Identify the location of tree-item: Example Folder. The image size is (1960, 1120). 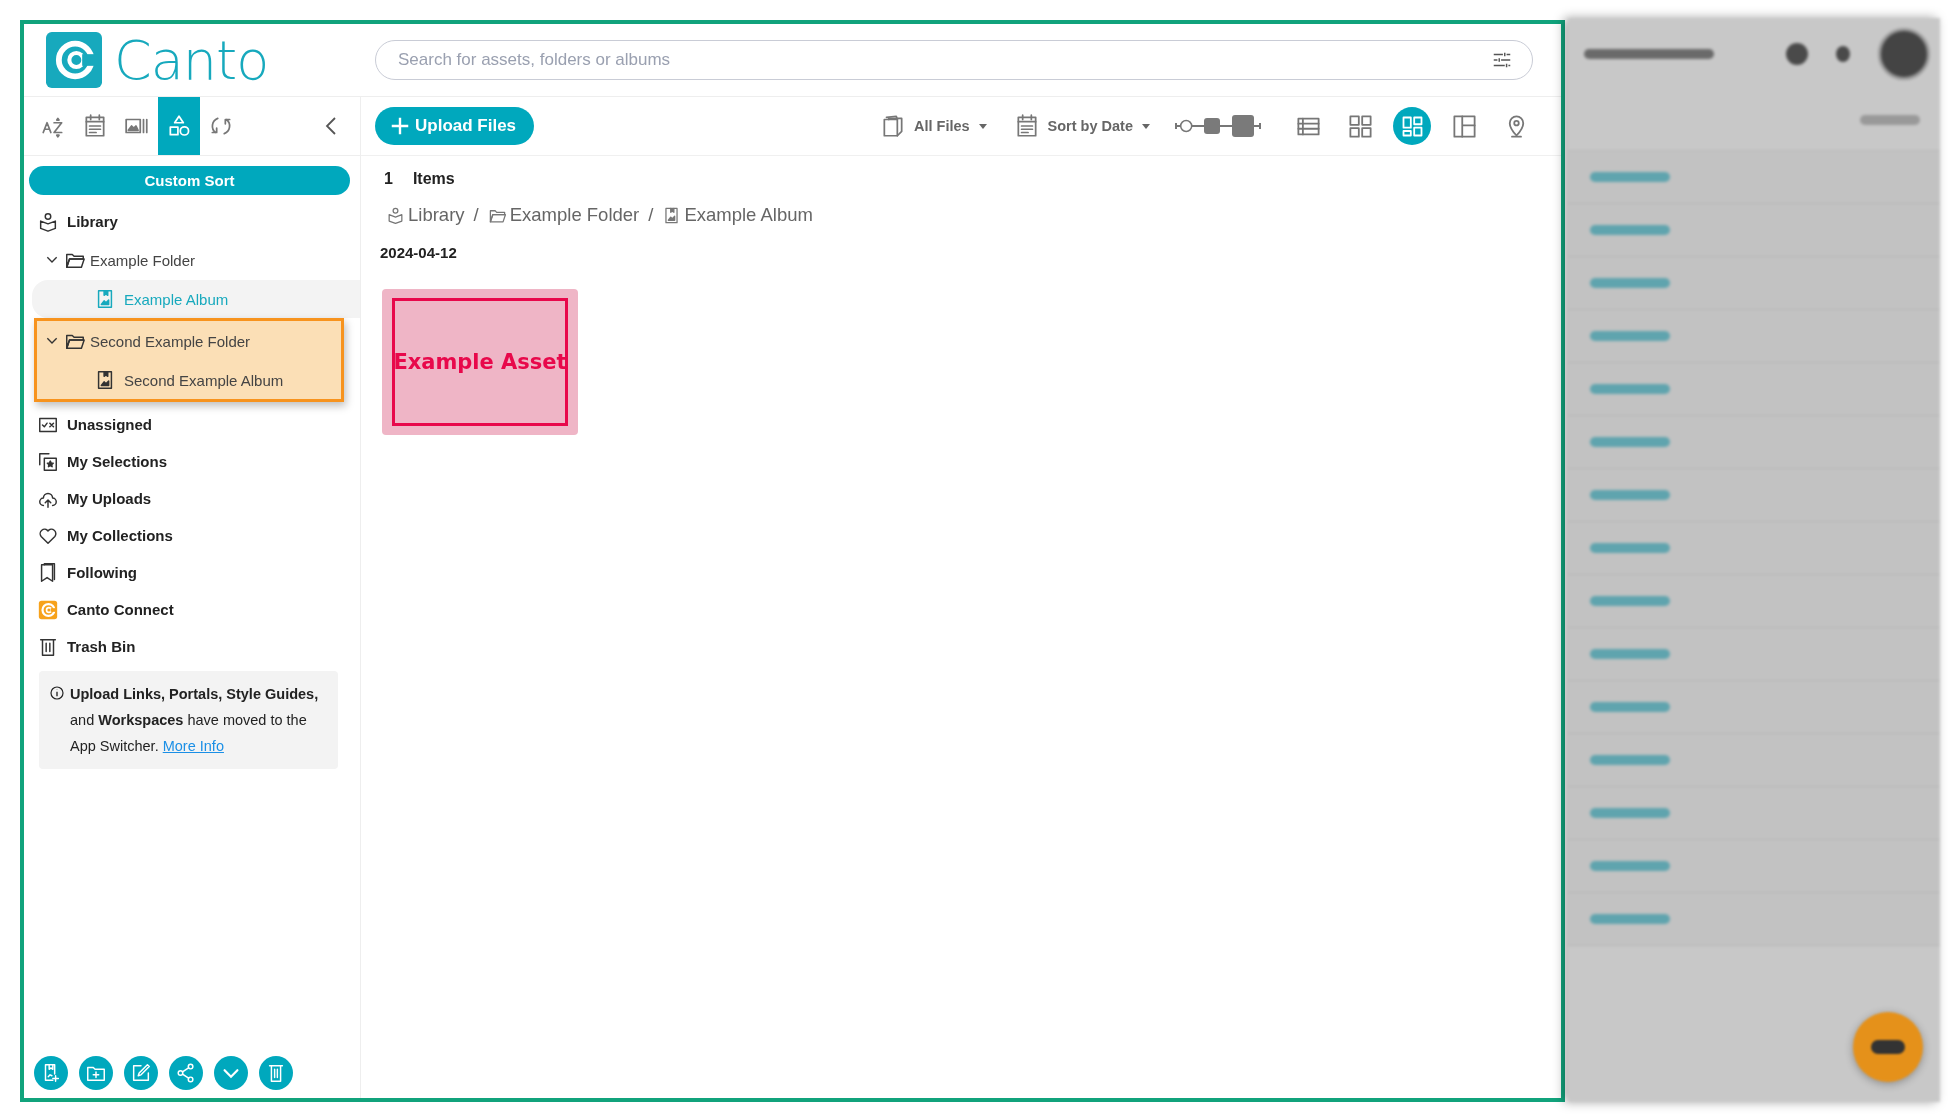
(192, 260).